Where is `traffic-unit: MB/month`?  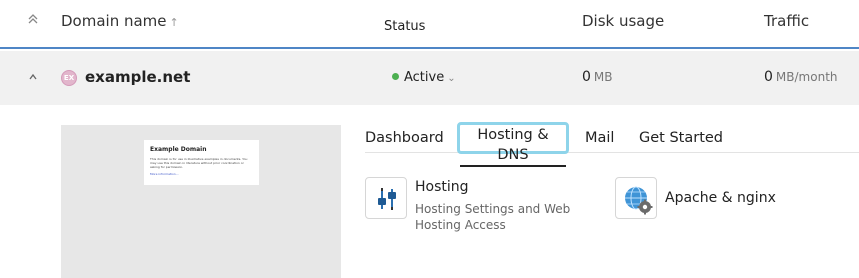
traffic-unit: MB/month is located at coordinates (806, 77).